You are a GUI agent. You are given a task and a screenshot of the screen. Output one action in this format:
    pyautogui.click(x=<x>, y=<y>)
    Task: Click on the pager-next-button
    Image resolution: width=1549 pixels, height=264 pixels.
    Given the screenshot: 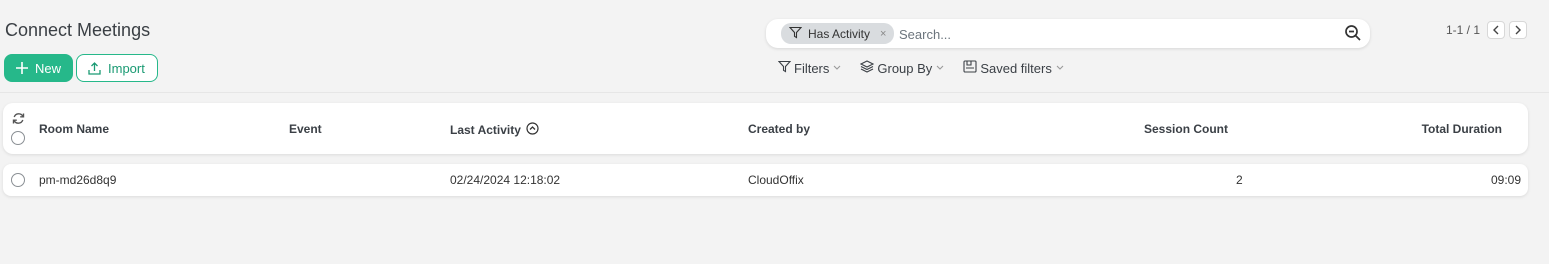 What is the action you would take?
    pyautogui.click(x=1518, y=30)
    